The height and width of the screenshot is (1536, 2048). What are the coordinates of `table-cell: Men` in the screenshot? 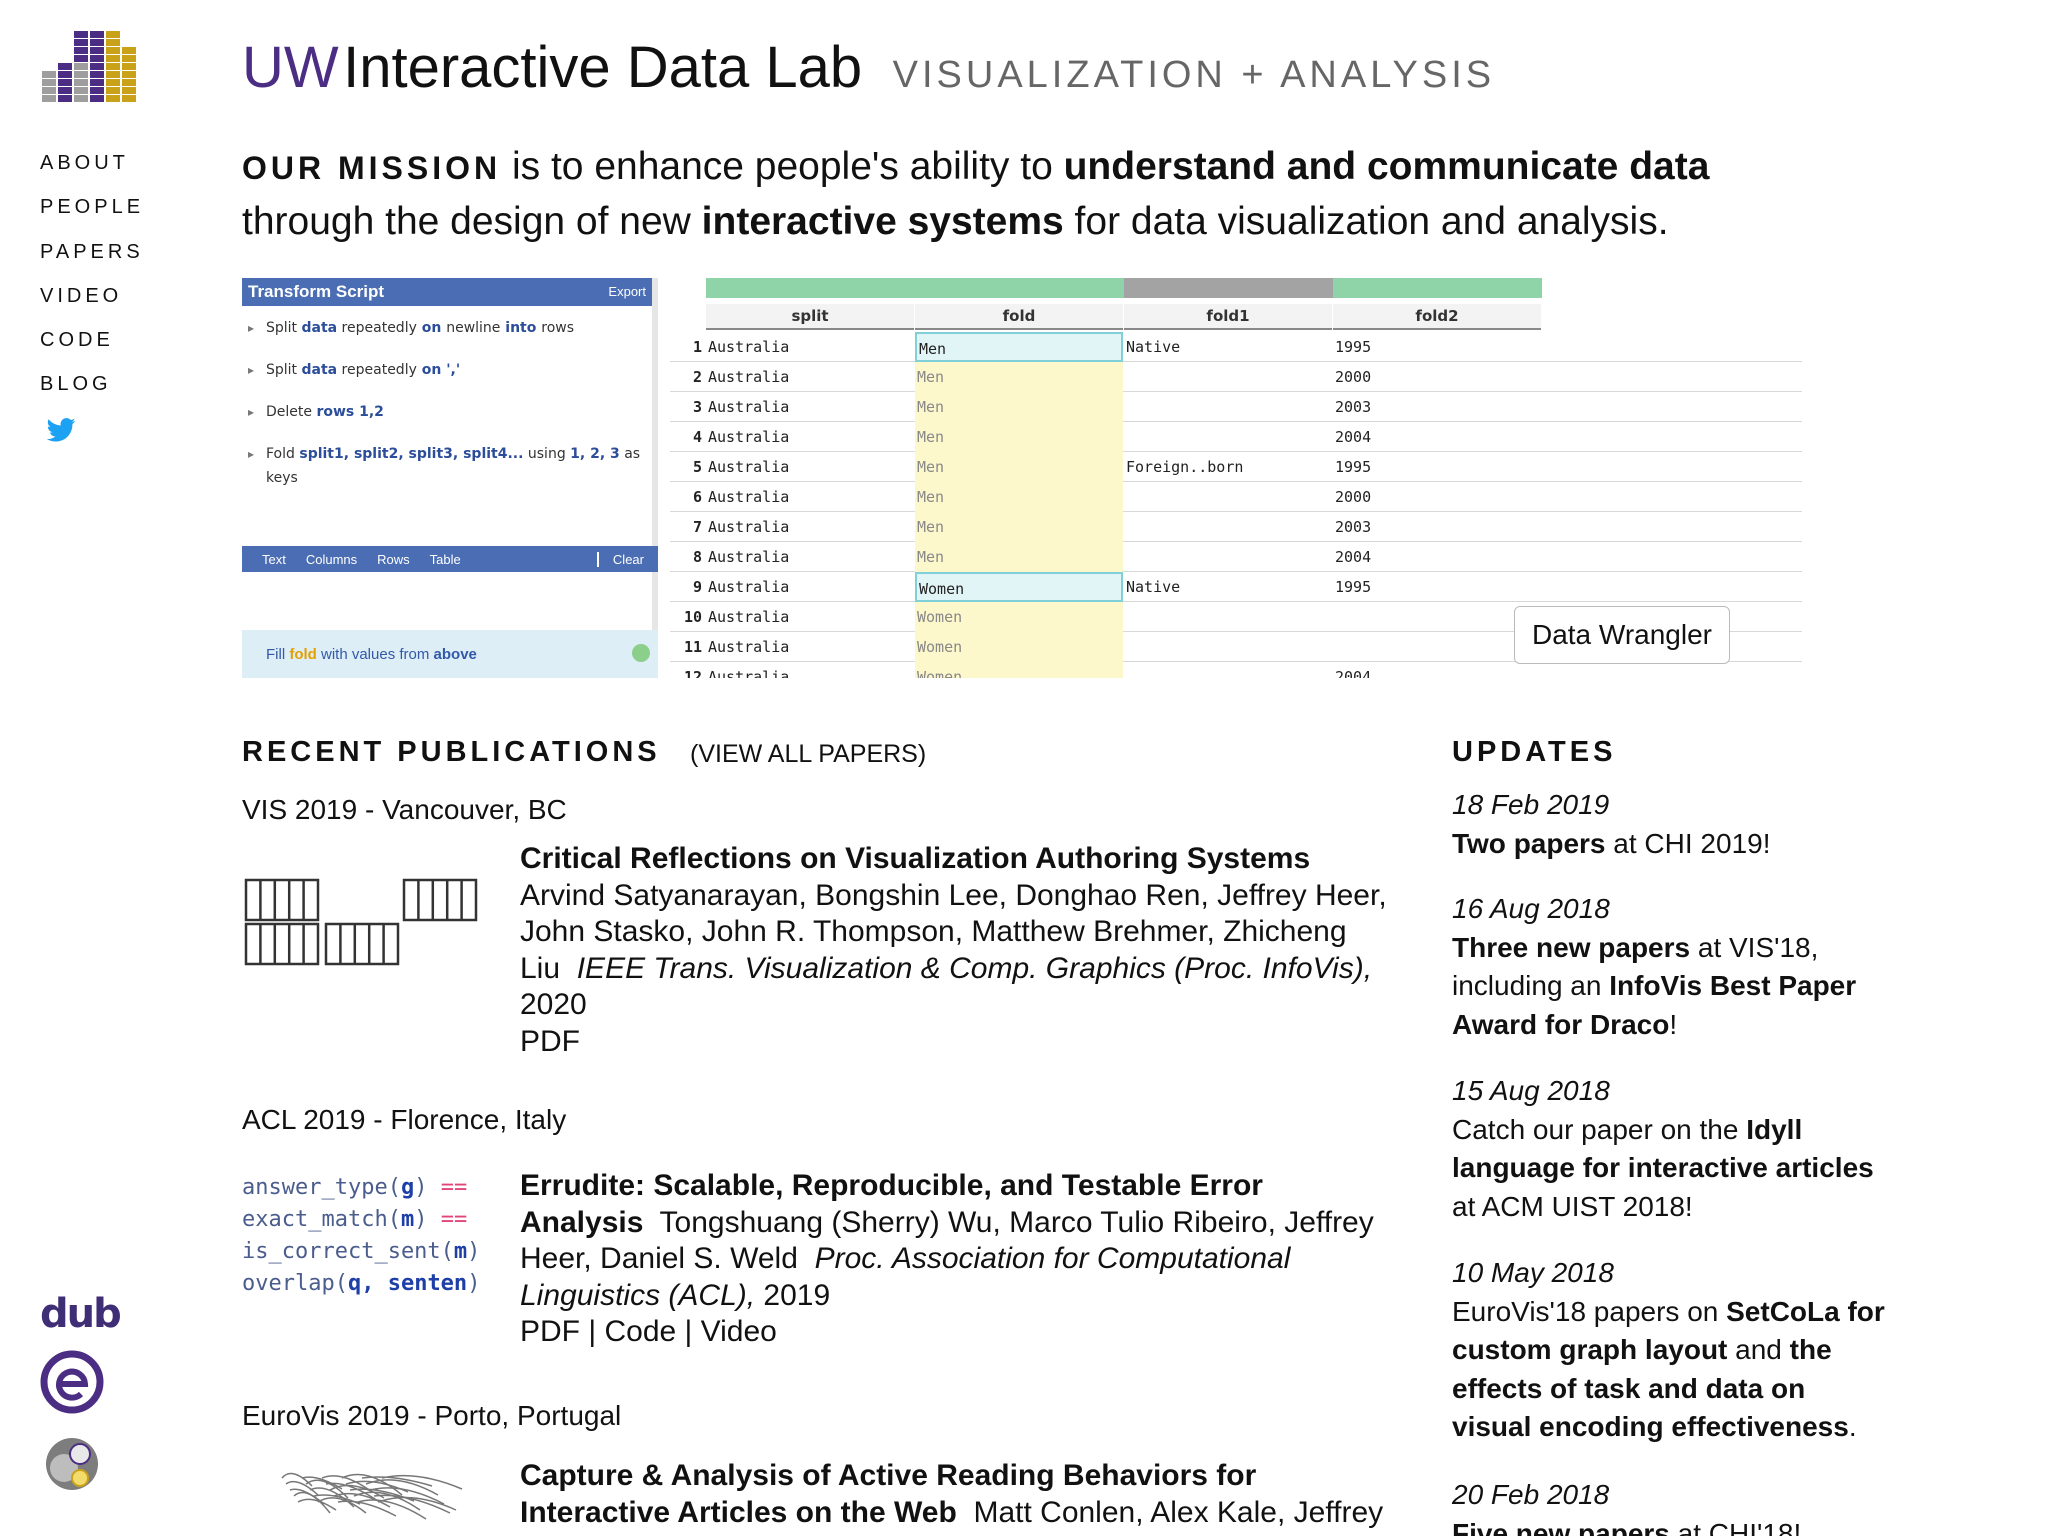 It's located at (1019, 377).